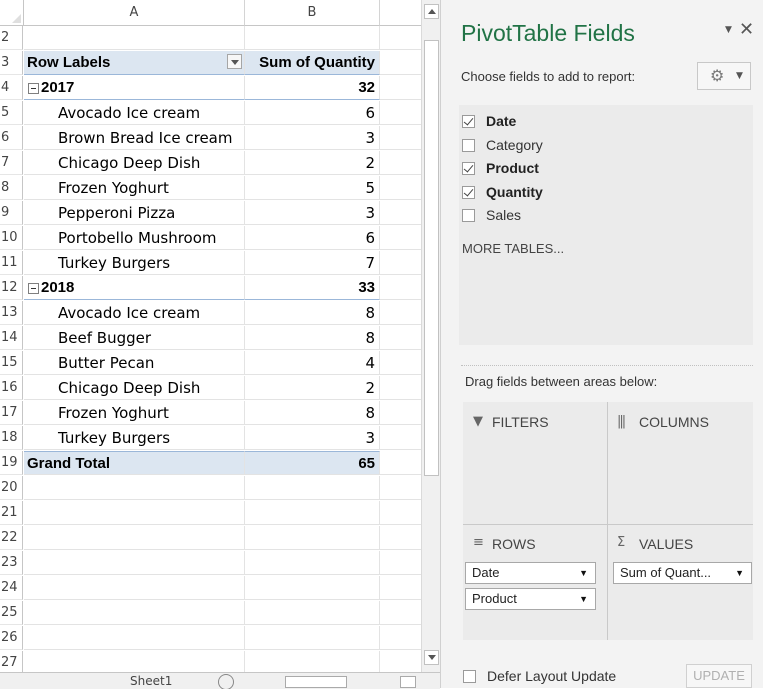 The image size is (763, 689). What do you see at coordinates (400, 13) in the screenshot?
I see `column-header-c` at bounding box center [400, 13].